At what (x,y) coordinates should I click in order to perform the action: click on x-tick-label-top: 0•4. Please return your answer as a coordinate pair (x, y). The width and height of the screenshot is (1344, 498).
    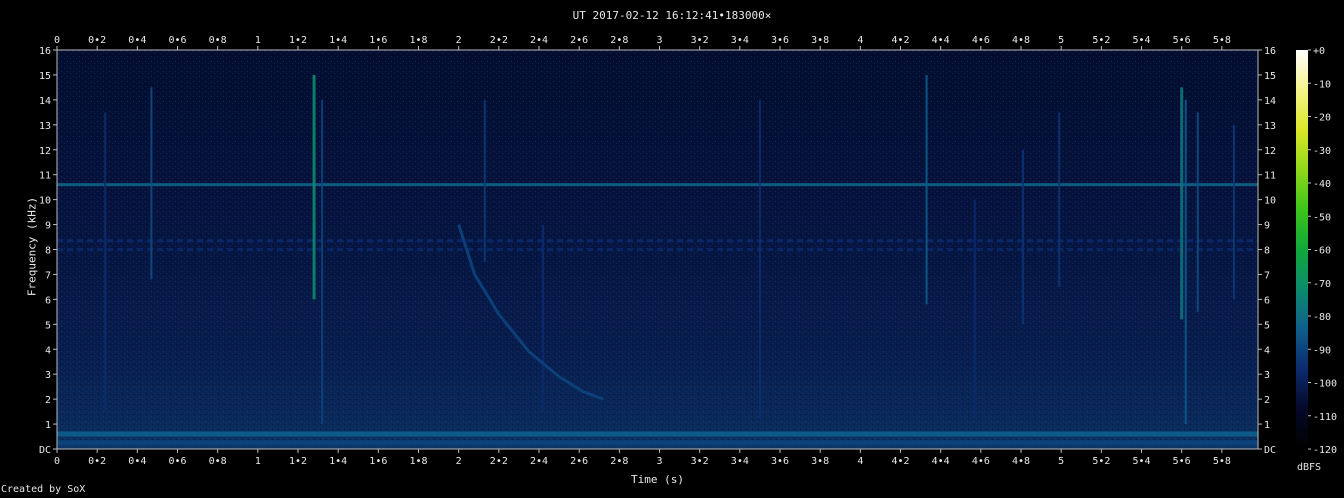
    Looking at the image, I should click on (137, 40).